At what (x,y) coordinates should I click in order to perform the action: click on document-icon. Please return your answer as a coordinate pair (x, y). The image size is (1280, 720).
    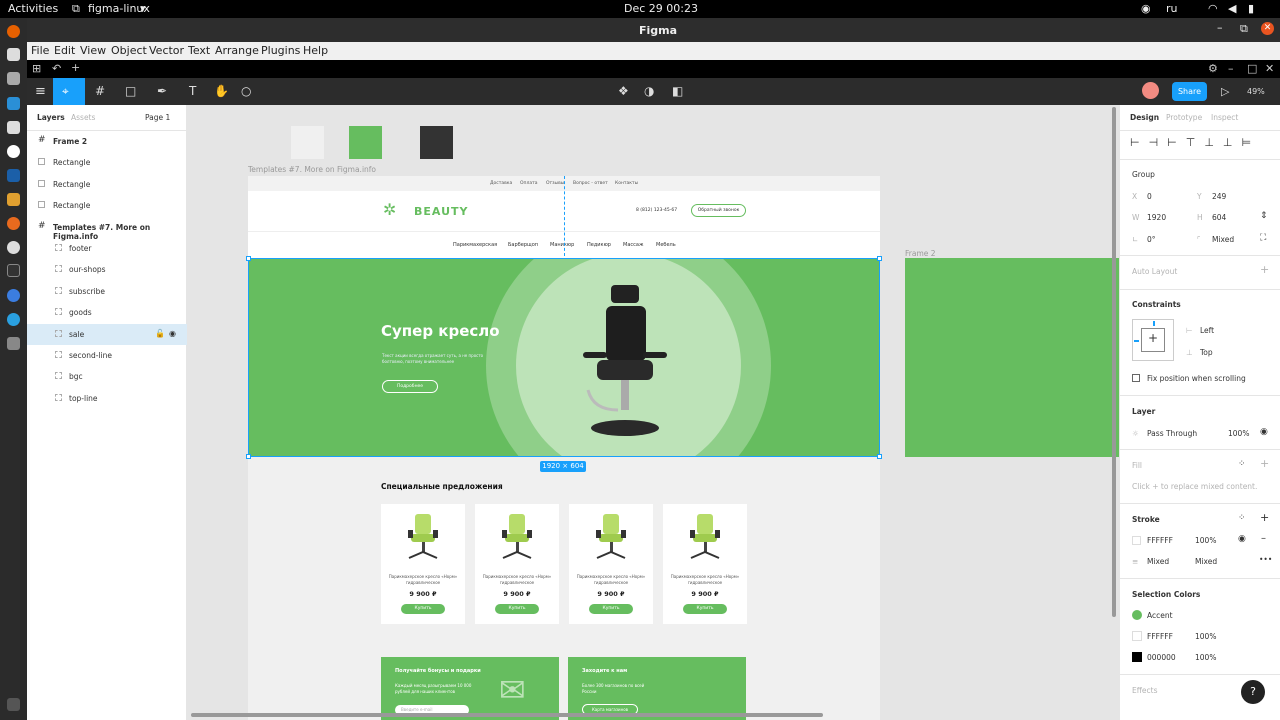
    Looking at the image, I should click on (13, 127).